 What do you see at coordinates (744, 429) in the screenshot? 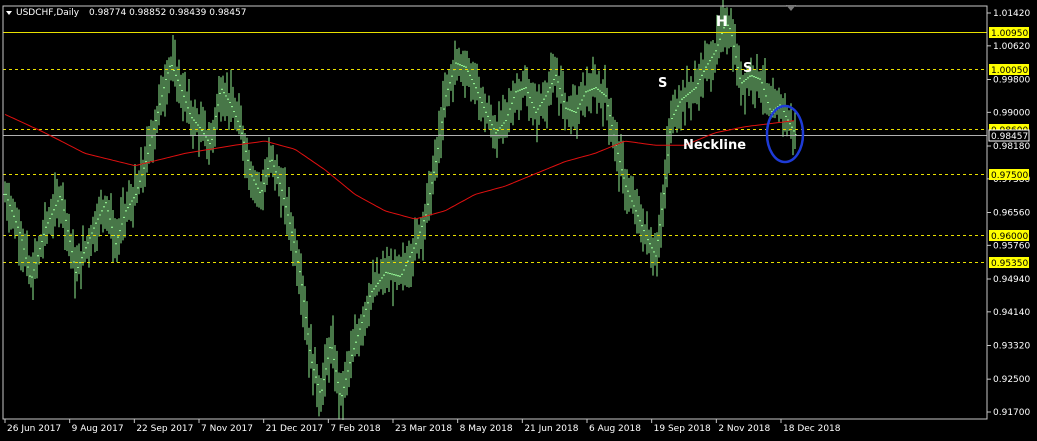
I see `date-tick-label: 2 Nov 2018` at bounding box center [744, 429].